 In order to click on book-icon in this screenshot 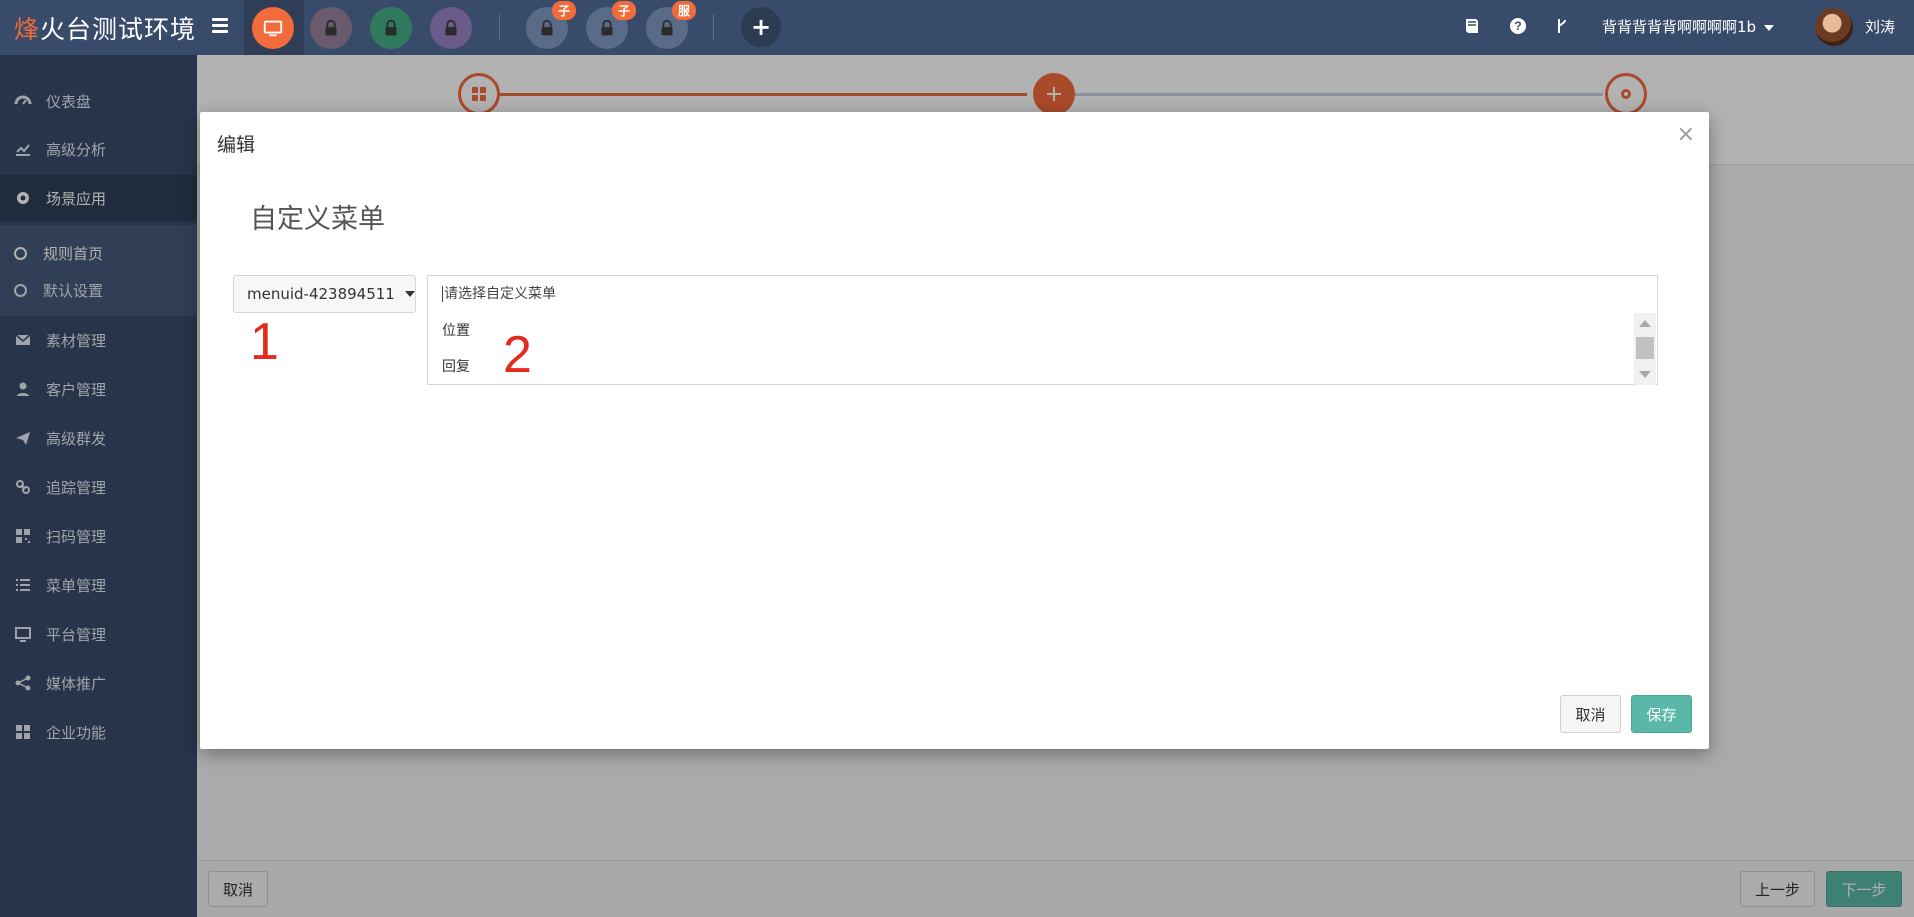, I will do `click(1472, 26)`.